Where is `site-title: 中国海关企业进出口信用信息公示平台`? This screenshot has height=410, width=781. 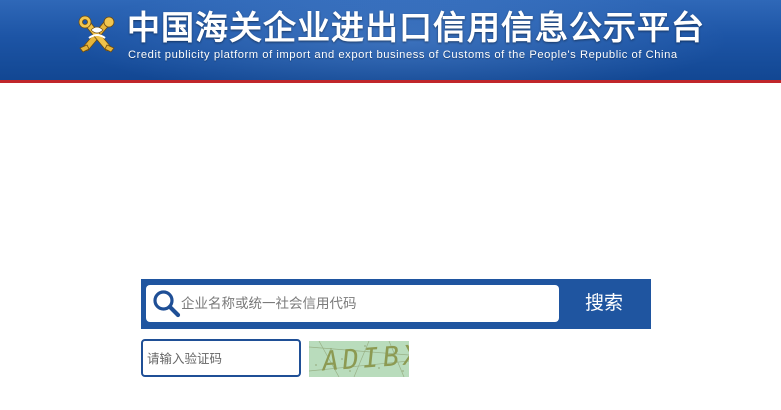
site-title: 中国海关企业进出口信用信息公示平台 is located at coordinates (416, 27).